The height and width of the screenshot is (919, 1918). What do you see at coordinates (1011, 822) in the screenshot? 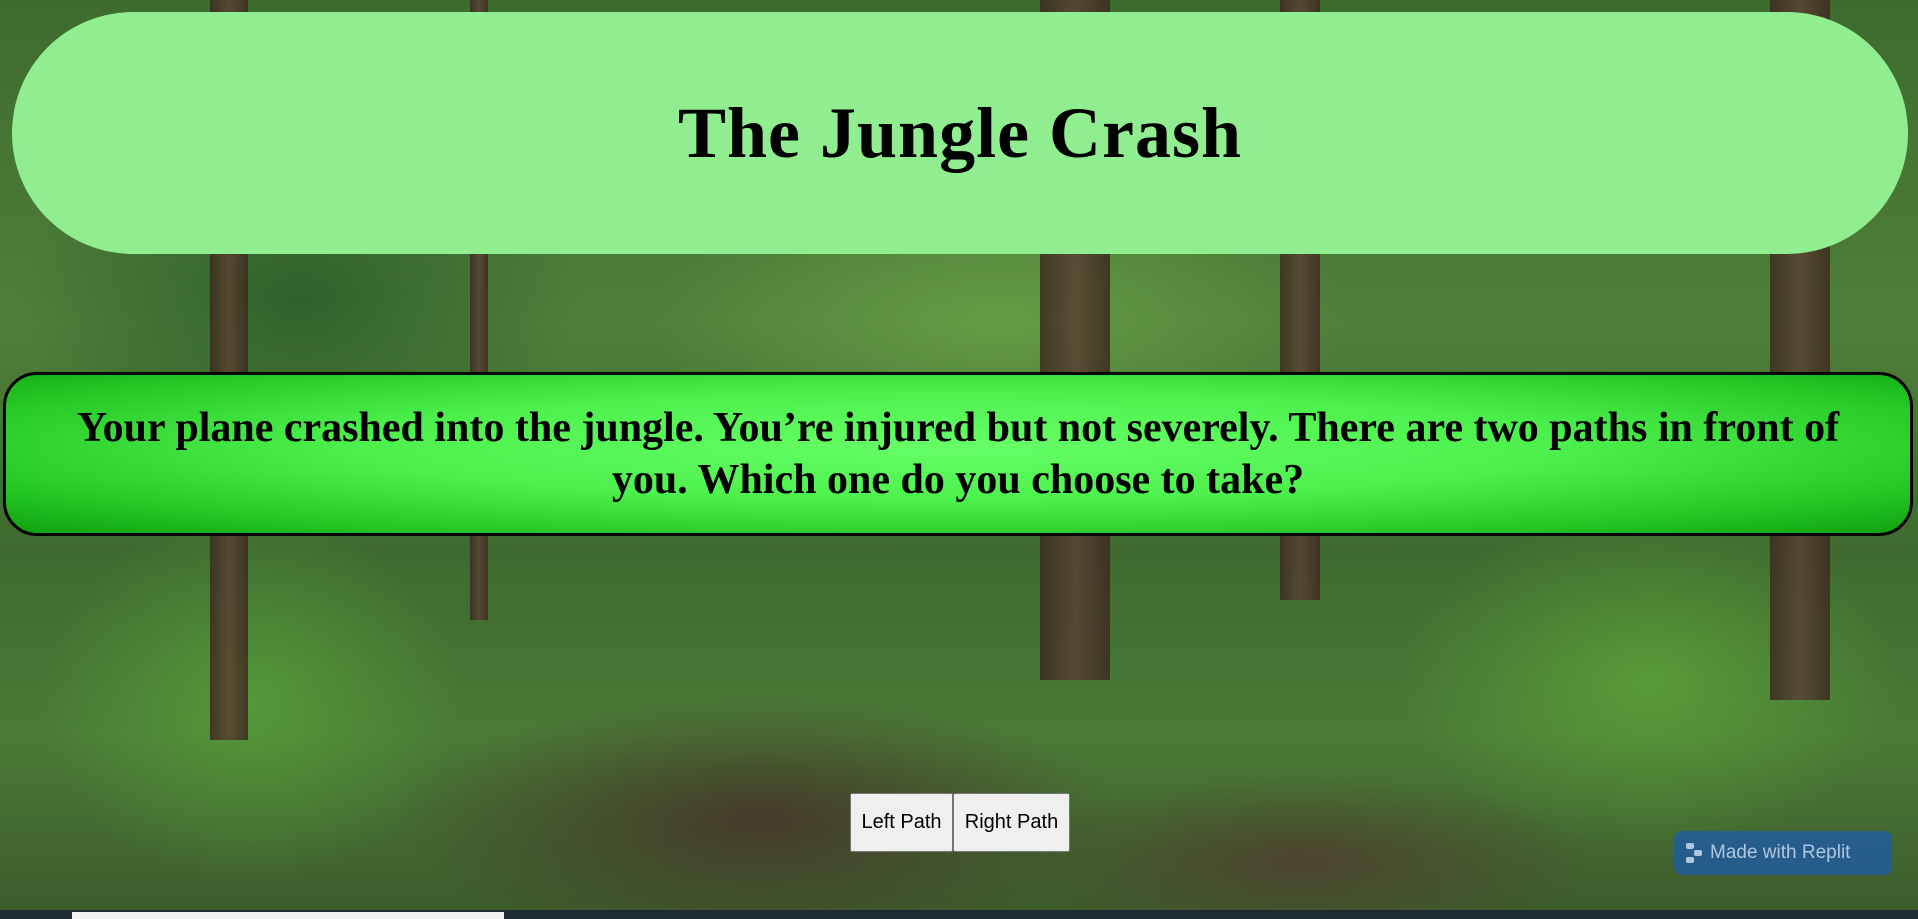
I see `right-path-button: Right Path` at bounding box center [1011, 822].